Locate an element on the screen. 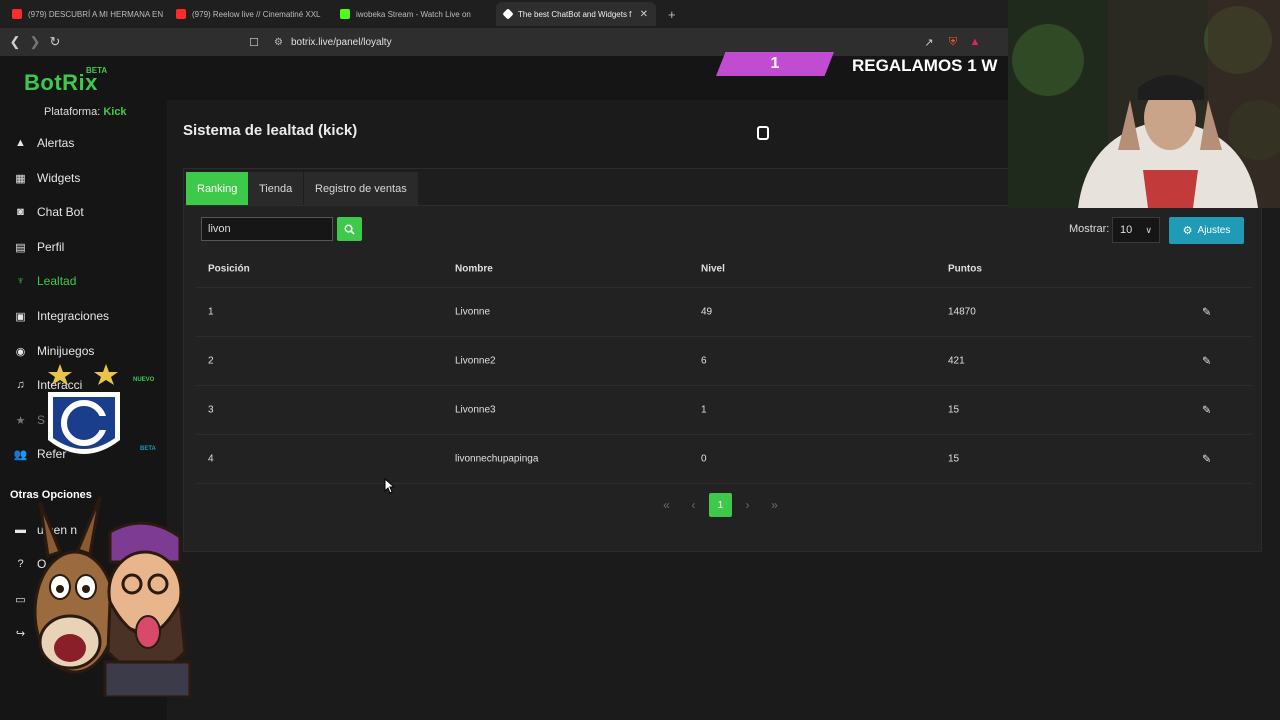 This screenshot has height=720, width=1280. logout-icon: ↪ is located at coordinates (20, 633).